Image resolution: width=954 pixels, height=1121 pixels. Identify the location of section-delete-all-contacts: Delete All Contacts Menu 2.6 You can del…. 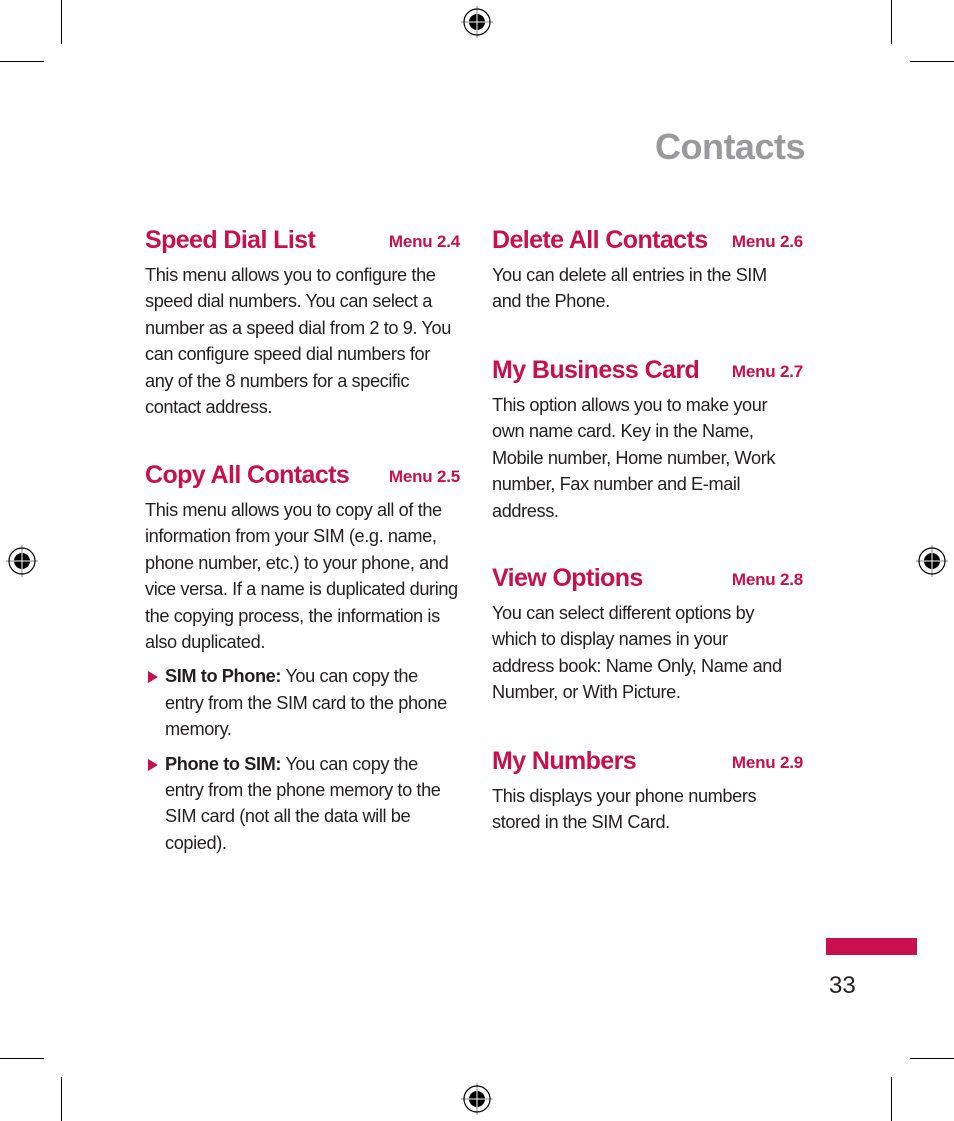
(647, 269).